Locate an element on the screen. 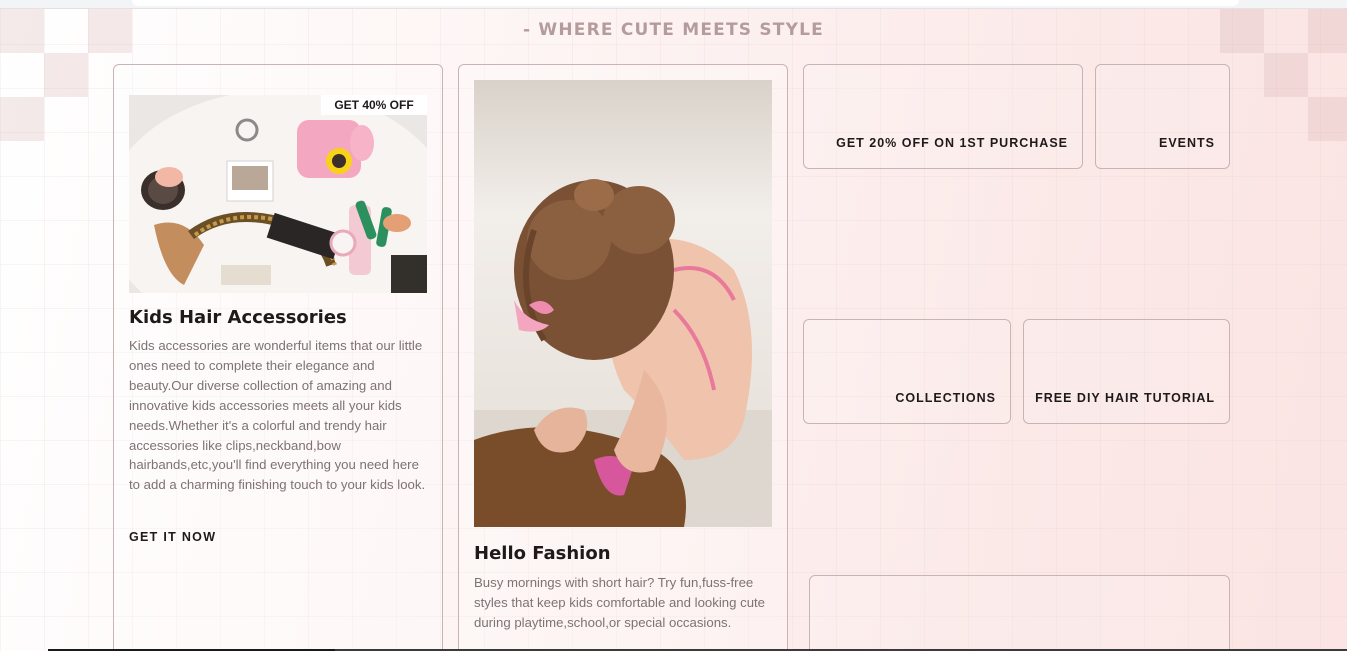 This screenshot has height=651, width=1347. collections-tile: COLLECTIONS is located at coordinates (907, 371).